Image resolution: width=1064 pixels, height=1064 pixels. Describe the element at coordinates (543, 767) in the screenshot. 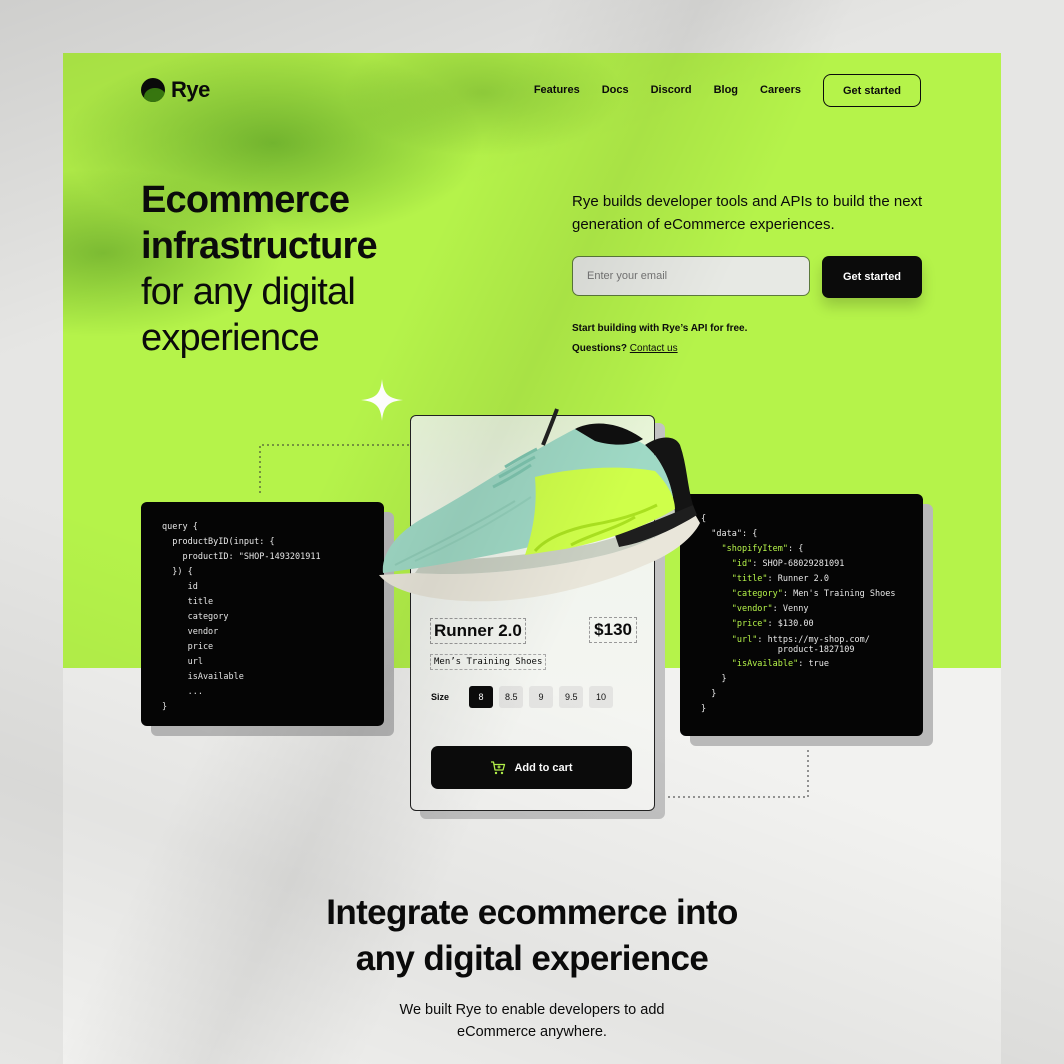

I see `add-to-cart-label: Add to cart` at that location.